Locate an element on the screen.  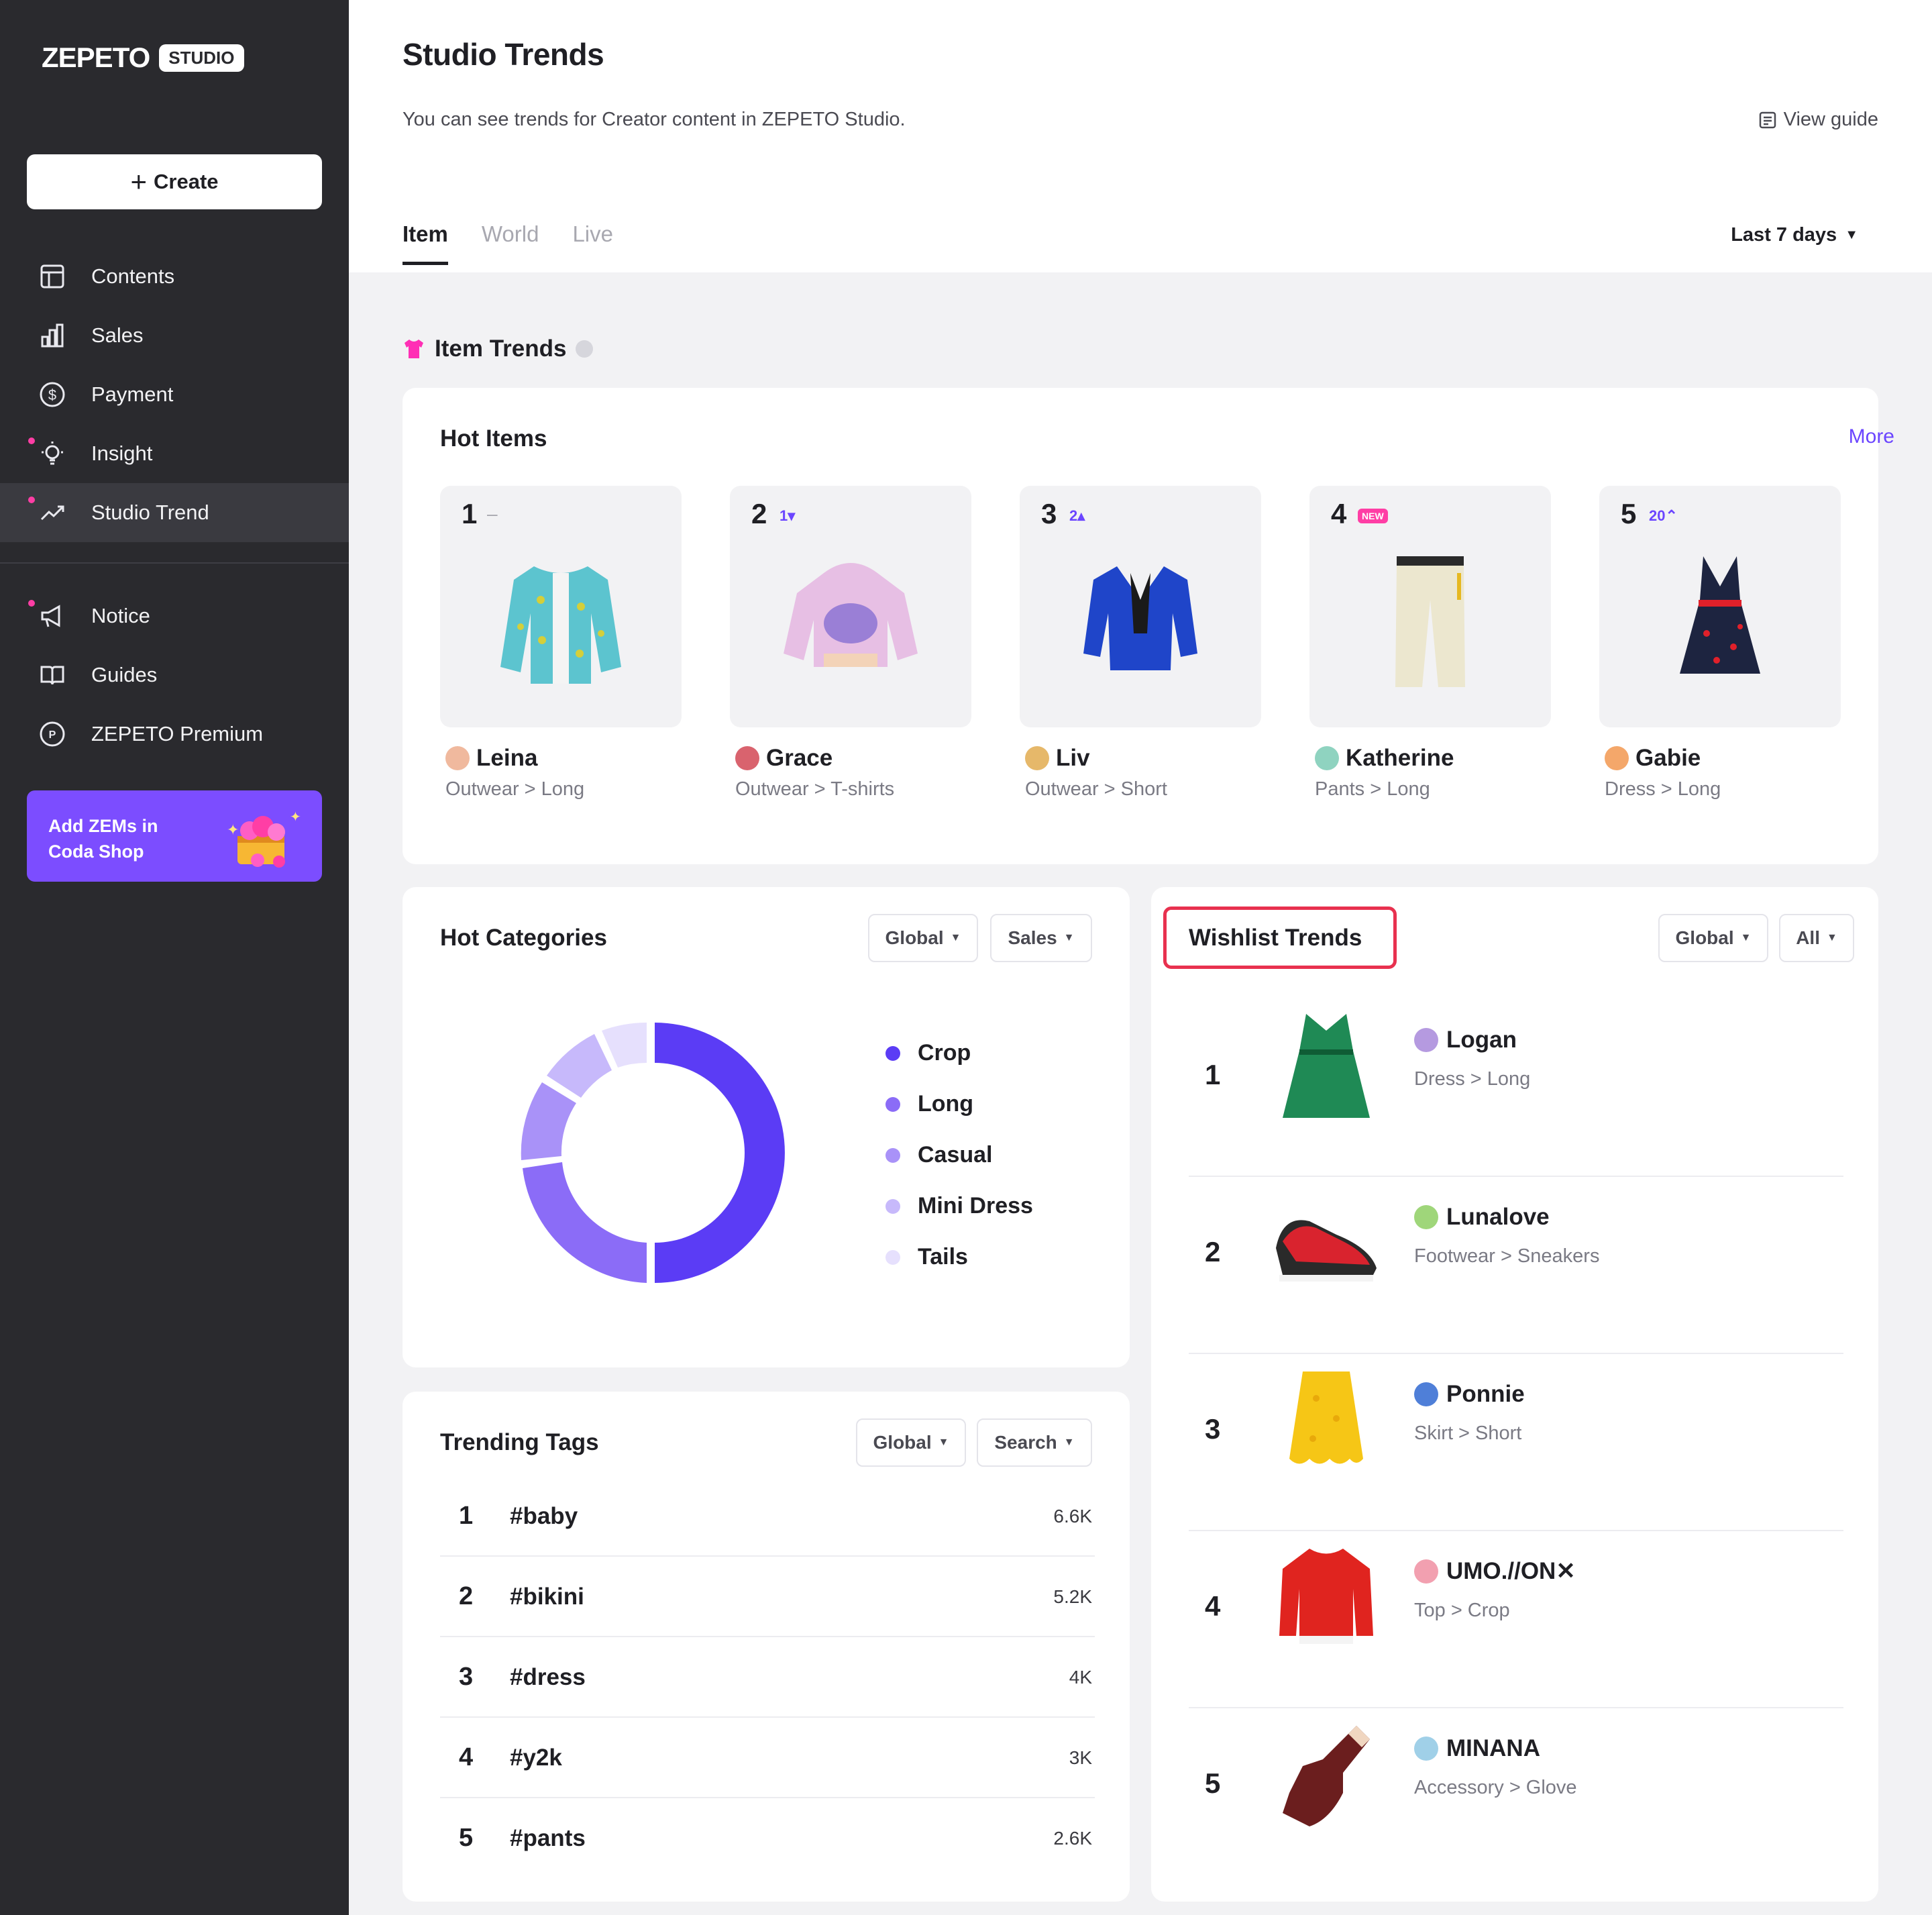
hot-item-card: 5 20⌃ Gabie Dress > Long is located at coordinates (1720, 643).